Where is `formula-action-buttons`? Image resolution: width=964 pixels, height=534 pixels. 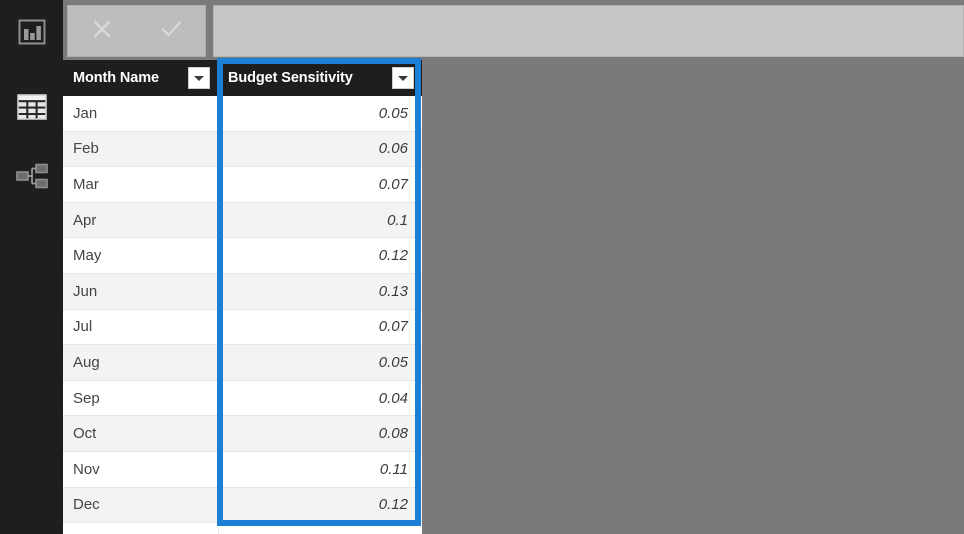
formula-action-buttons is located at coordinates (136, 31).